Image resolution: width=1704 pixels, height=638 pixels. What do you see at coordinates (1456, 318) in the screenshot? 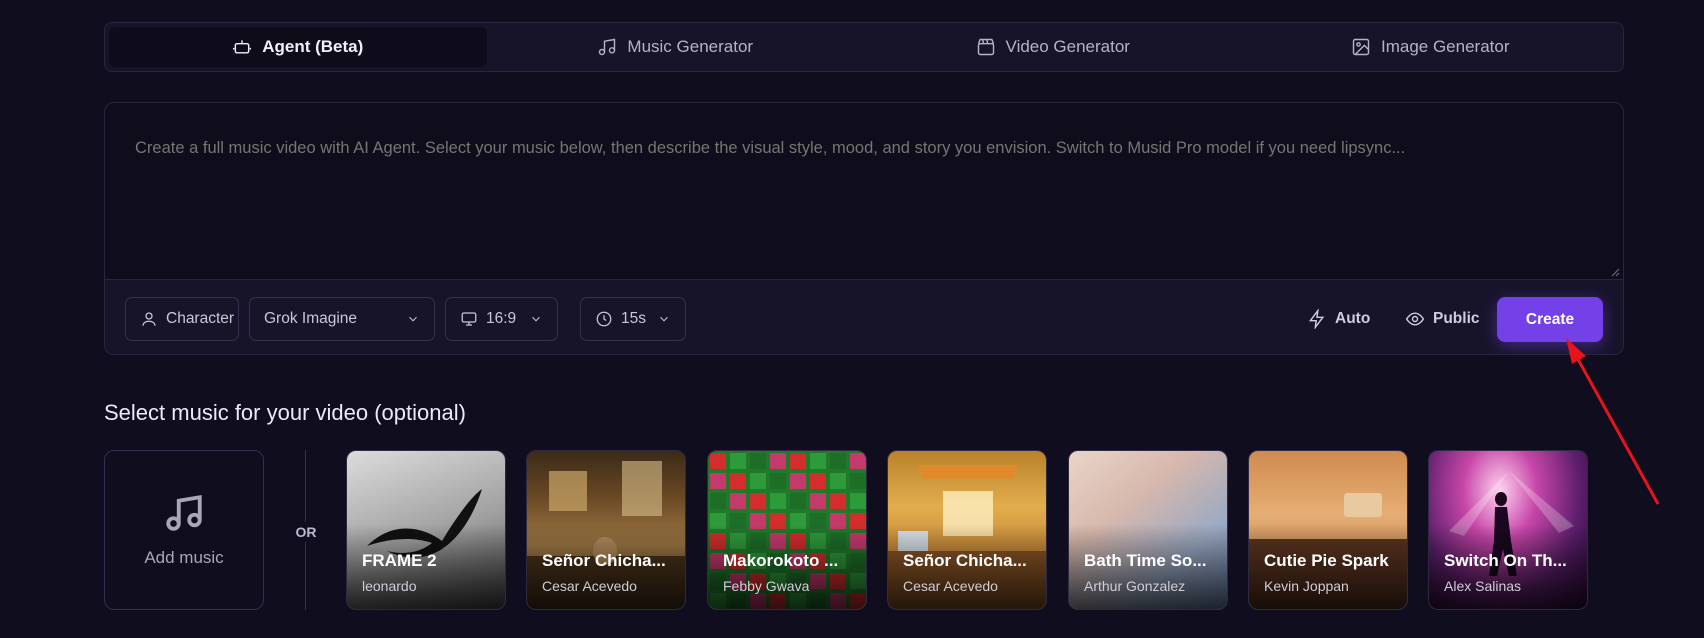
I see `public-label: Public` at bounding box center [1456, 318].